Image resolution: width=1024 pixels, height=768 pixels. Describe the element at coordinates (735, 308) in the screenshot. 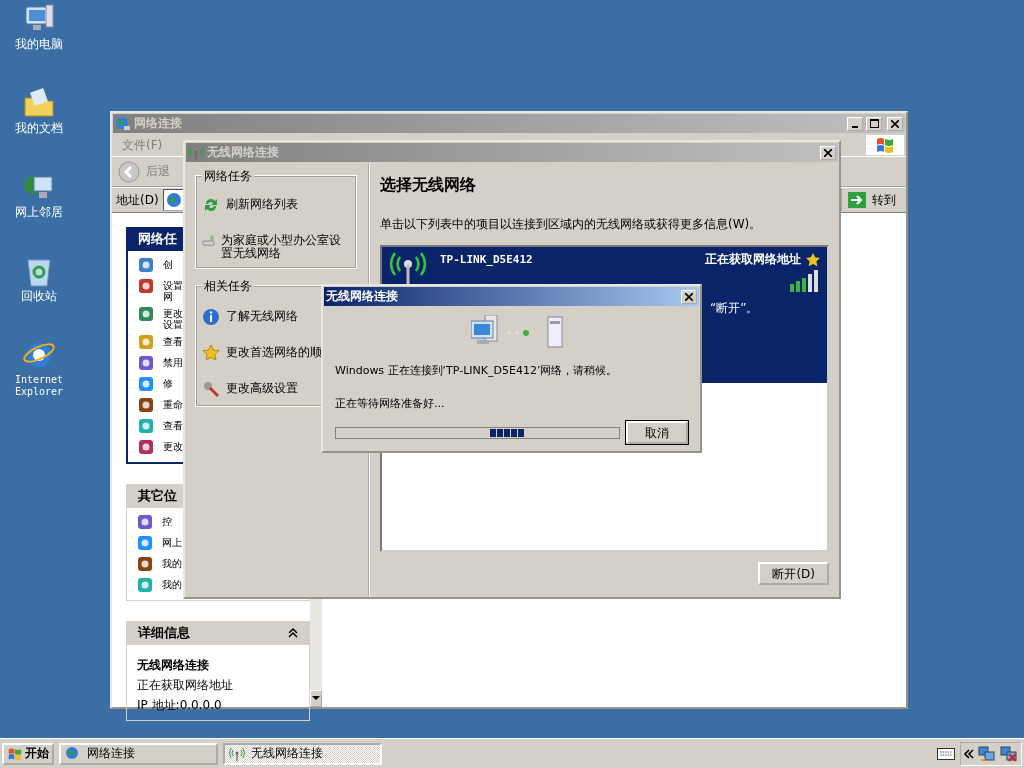

I see `network-note: “断开”。` at that location.